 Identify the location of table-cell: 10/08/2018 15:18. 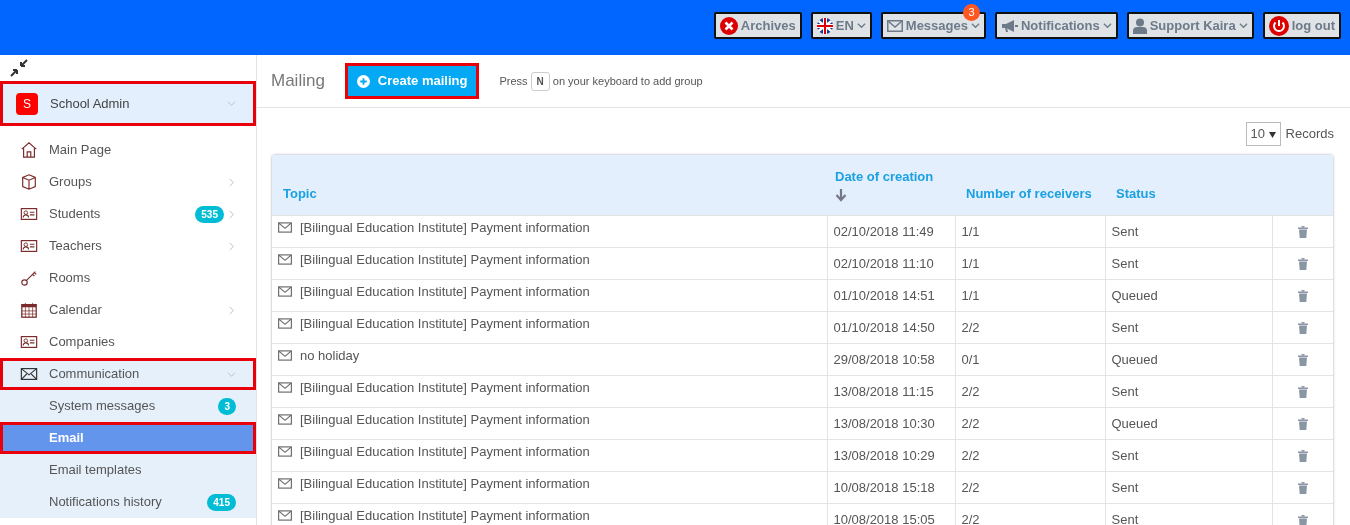
(891, 487).